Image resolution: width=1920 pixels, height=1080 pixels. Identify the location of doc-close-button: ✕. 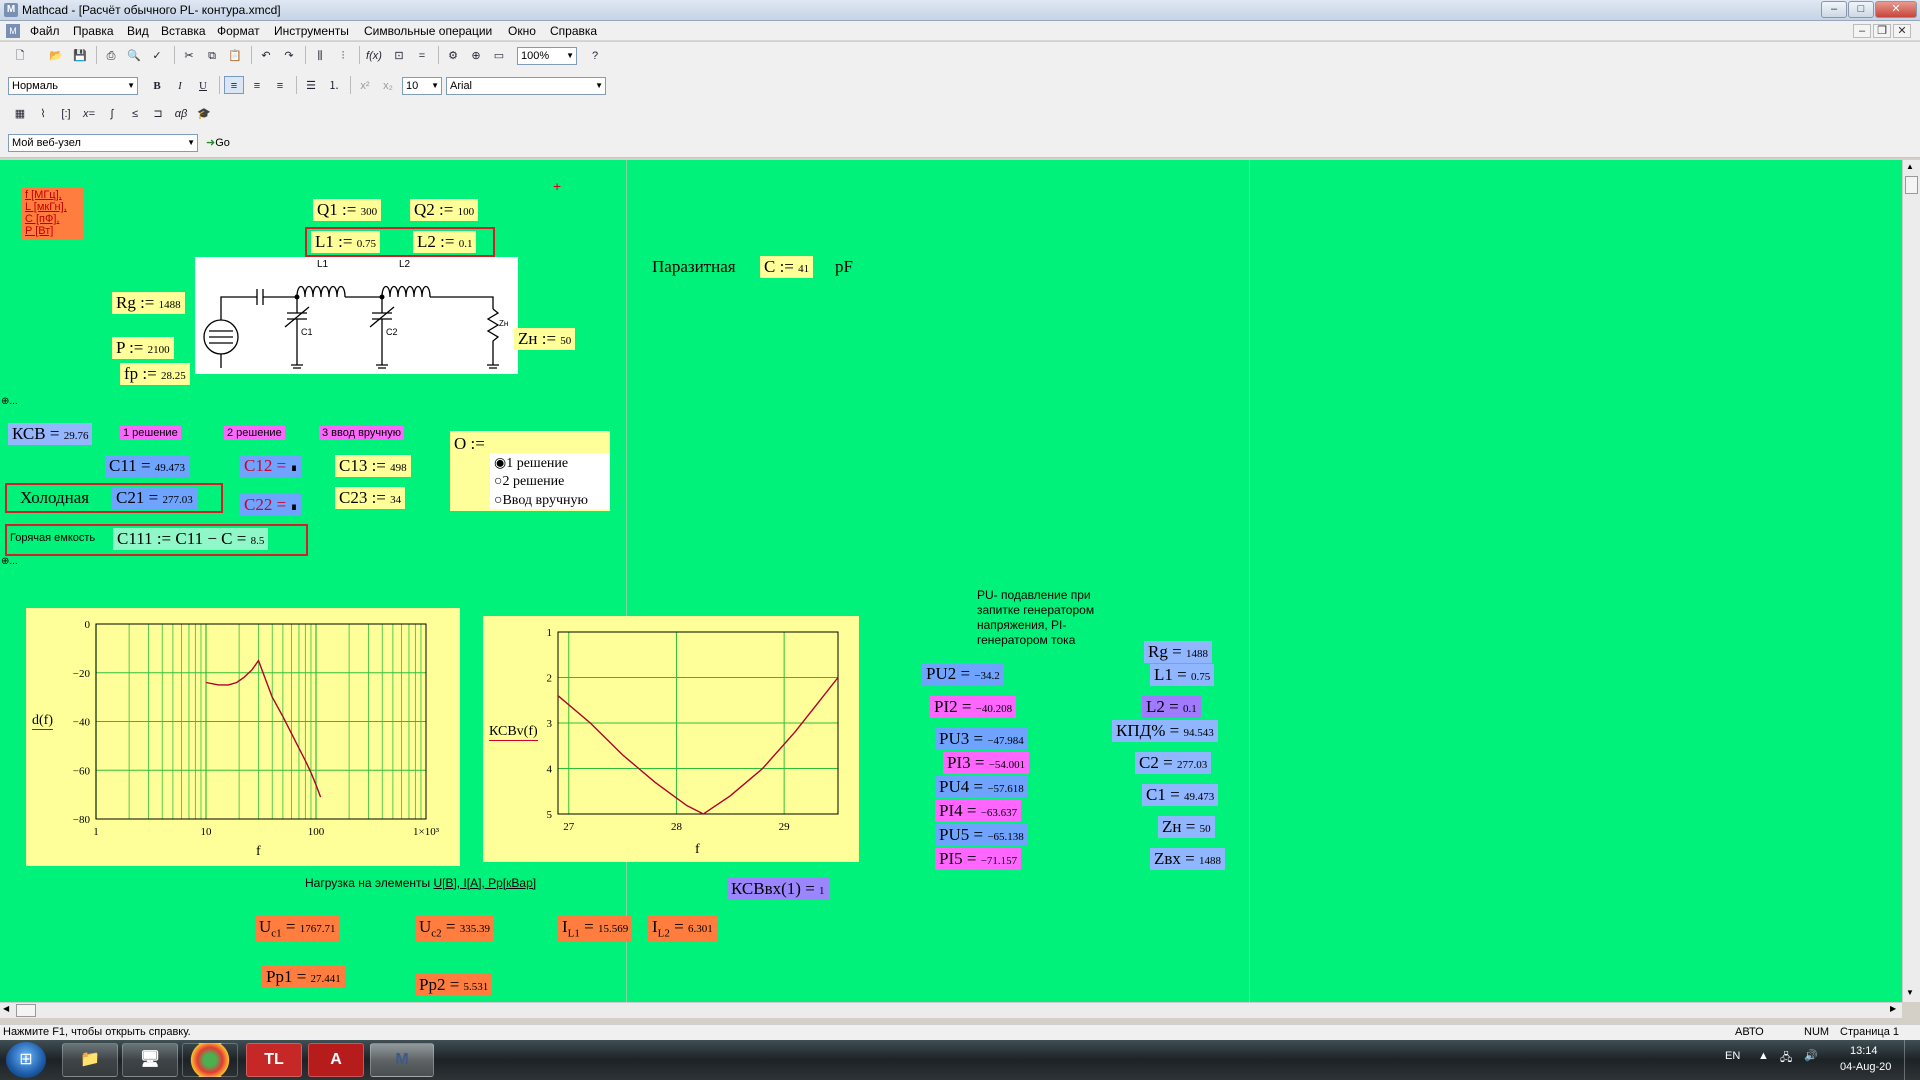
(1902, 31).